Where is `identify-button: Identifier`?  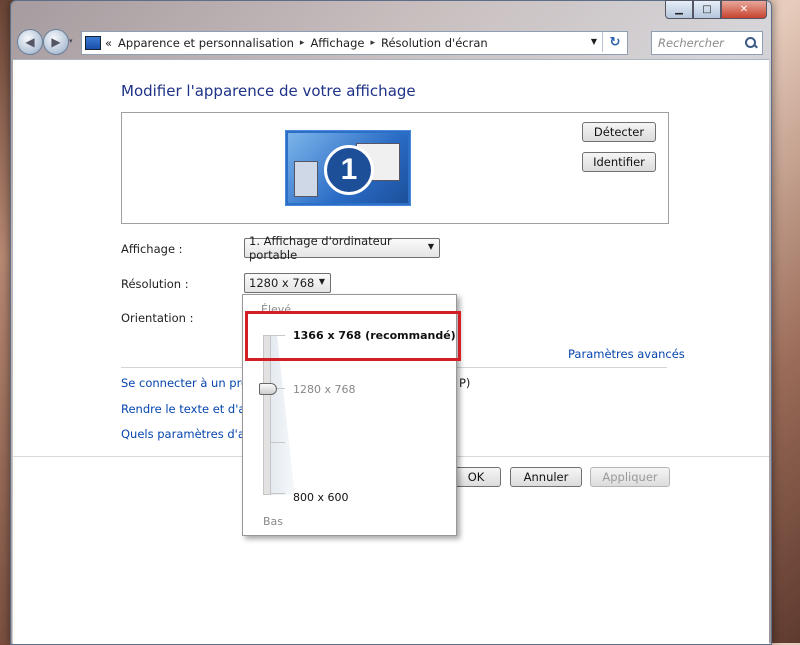 identify-button: Identifier is located at coordinates (619, 162).